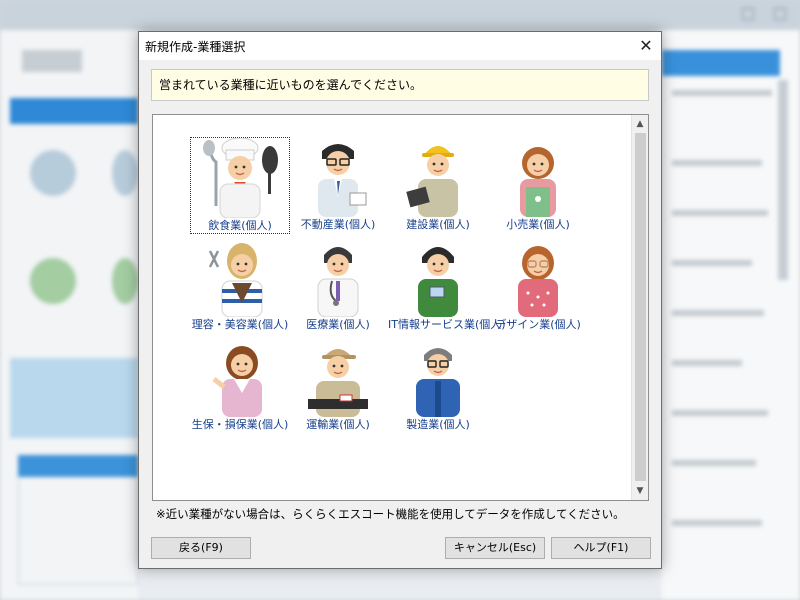 This screenshot has height=600, width=800. What do you see at coordinates (495, 548) in the screenshot?
I see `cancel-button: キャンセル(Esc)` at bounding box center [495, 548].